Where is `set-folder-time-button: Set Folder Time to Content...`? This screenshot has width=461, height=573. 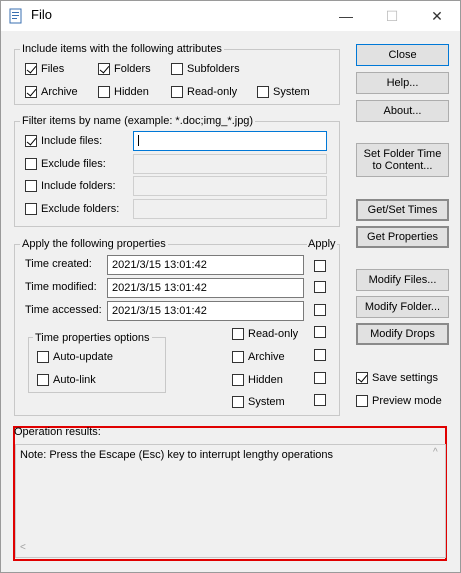
set-folder-time-button: Set Folder Time to Content... is located at coordinates (402, 160).